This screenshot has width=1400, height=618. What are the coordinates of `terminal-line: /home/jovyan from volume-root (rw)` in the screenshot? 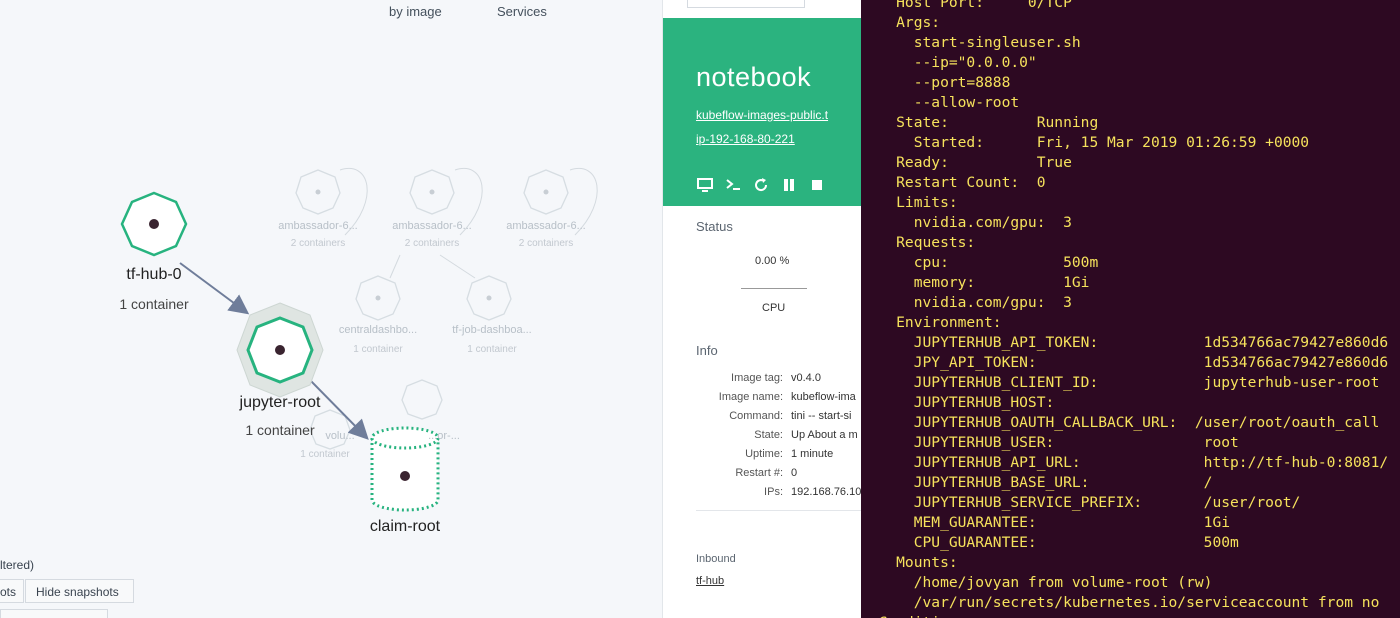 It's located at (1037, 582).